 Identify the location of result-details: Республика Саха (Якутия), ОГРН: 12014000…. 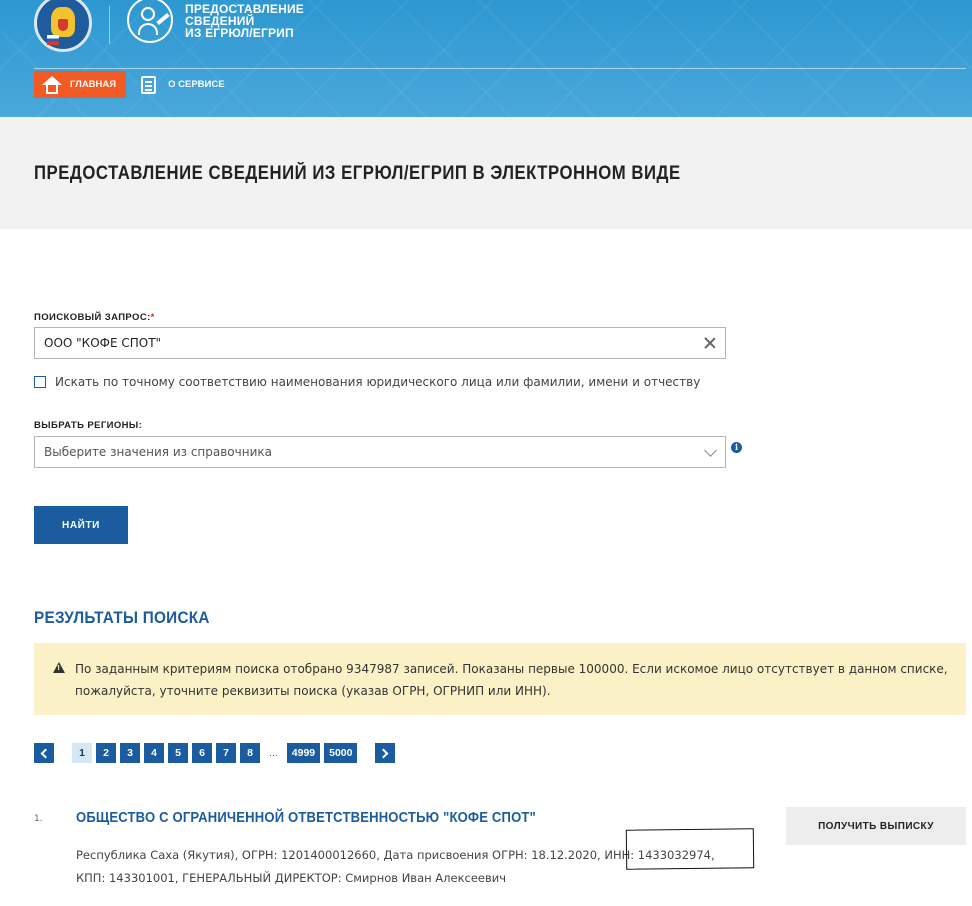
(421, 867).